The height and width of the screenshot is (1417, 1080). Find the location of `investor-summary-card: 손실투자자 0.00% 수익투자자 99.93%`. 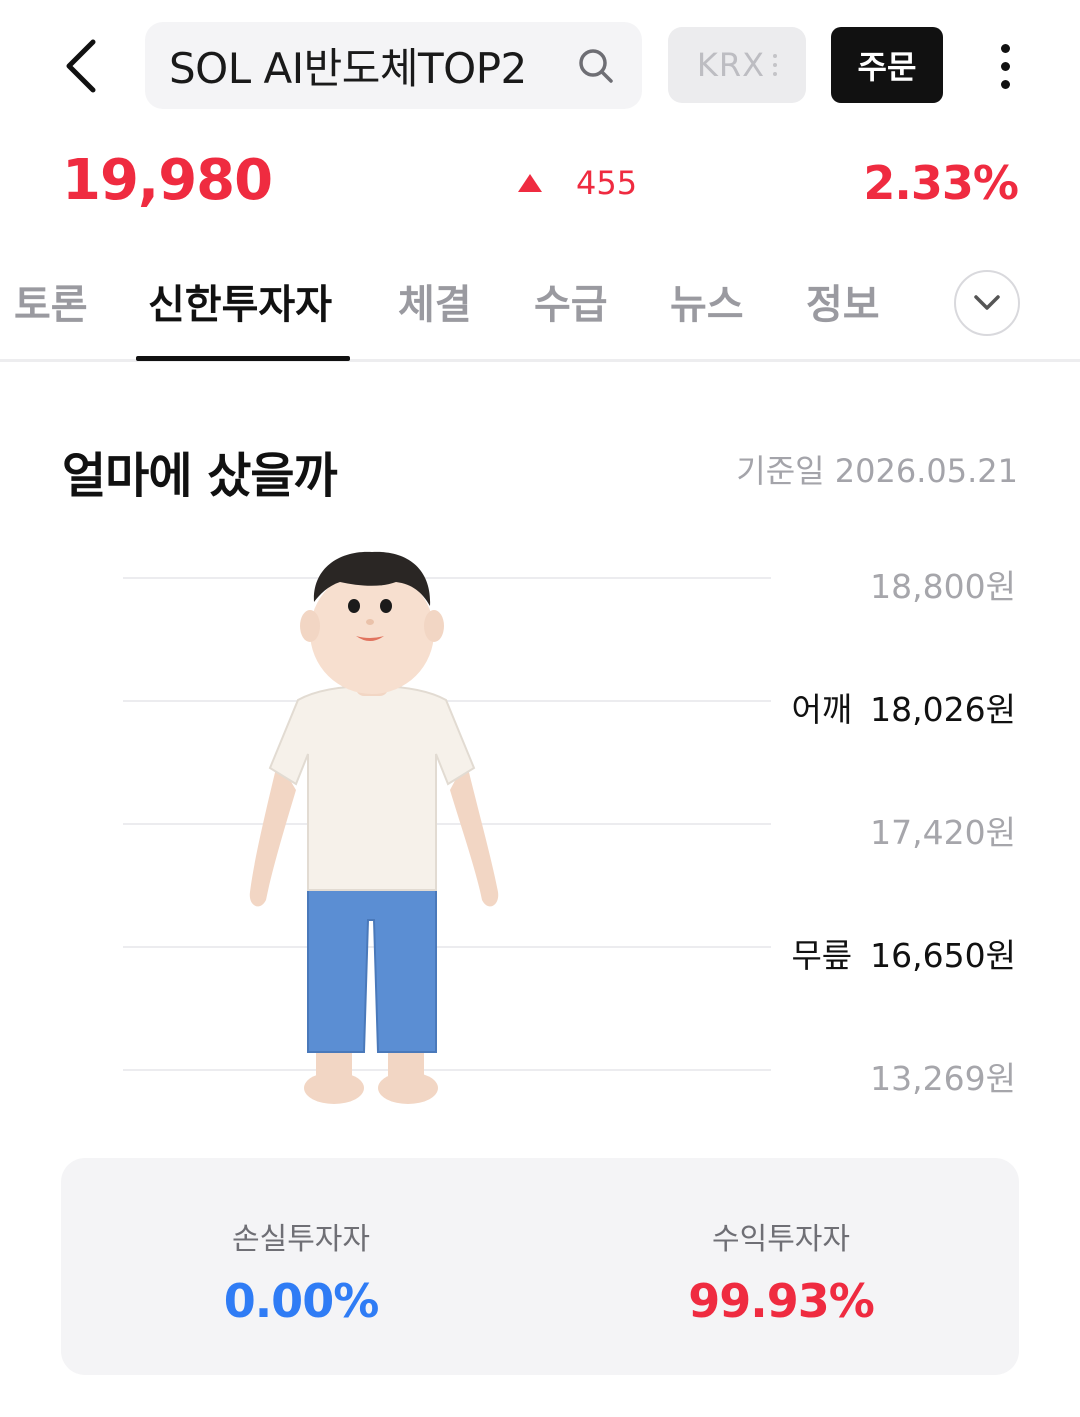

investor-summary-card: 손실투자자 0.00% 수익투자자 99.93% is located at coordinates (540, 1266).